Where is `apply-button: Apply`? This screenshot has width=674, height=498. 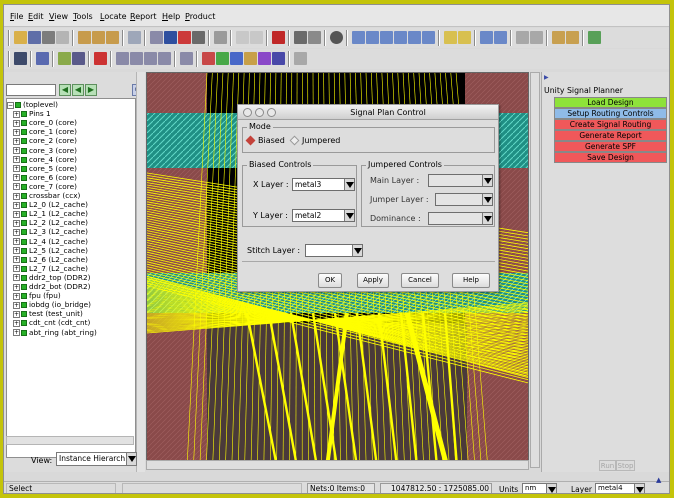 apply-button: Apply is located at coordinates (373, 280).